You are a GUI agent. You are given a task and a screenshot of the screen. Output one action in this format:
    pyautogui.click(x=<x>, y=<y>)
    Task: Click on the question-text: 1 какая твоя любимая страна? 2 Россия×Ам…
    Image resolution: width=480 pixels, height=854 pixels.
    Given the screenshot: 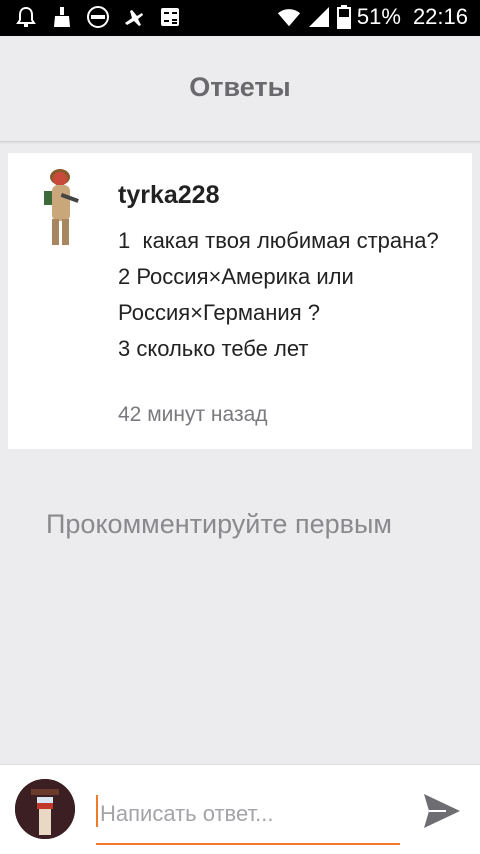 What is the action you would take?
    pyautogui.click(x=278, y=294)
    